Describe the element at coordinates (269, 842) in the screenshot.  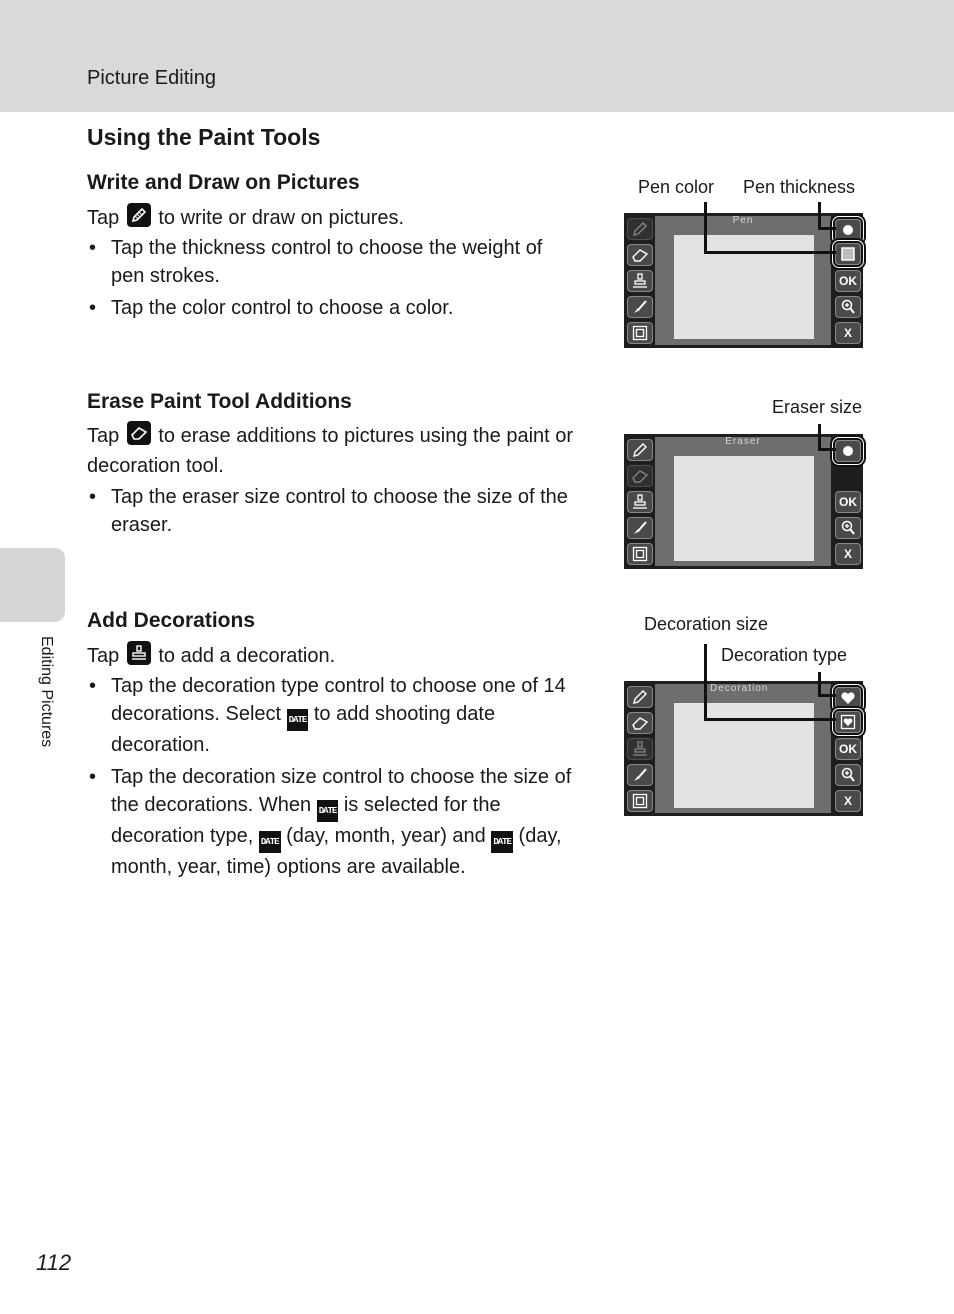
I see `date-dmy-icon: DATE` at that location.